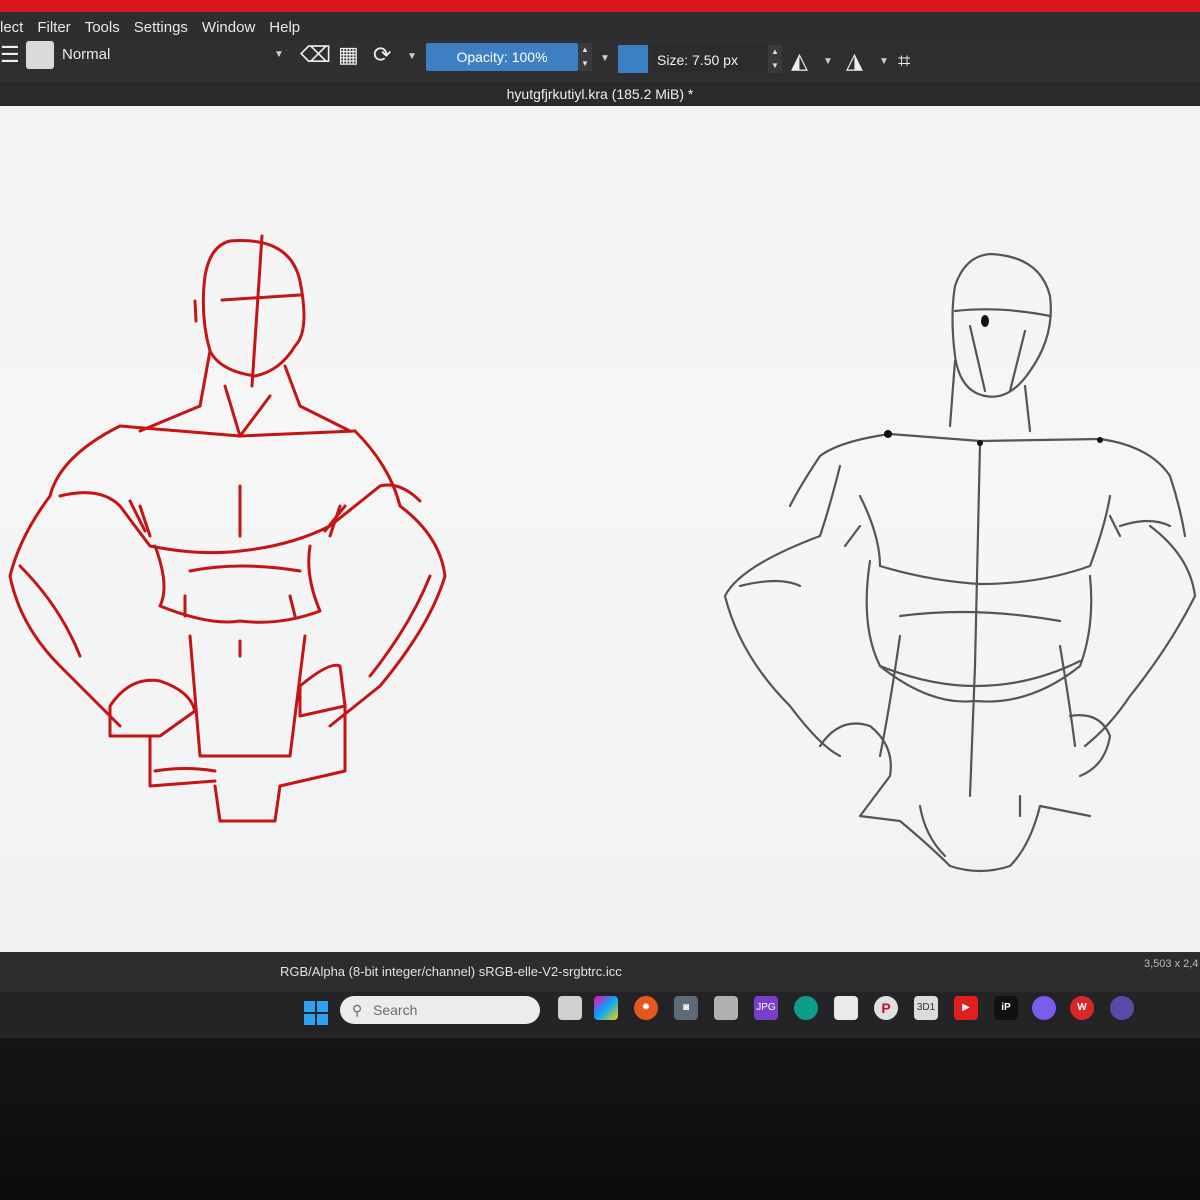 This screenshot has height=1200, width=1200. Describe the element at coordinates (600, 94) in the screenshot. I see `document-title: hyutgfjrkutiyl.kra (185.2 MiB) *` at that location.